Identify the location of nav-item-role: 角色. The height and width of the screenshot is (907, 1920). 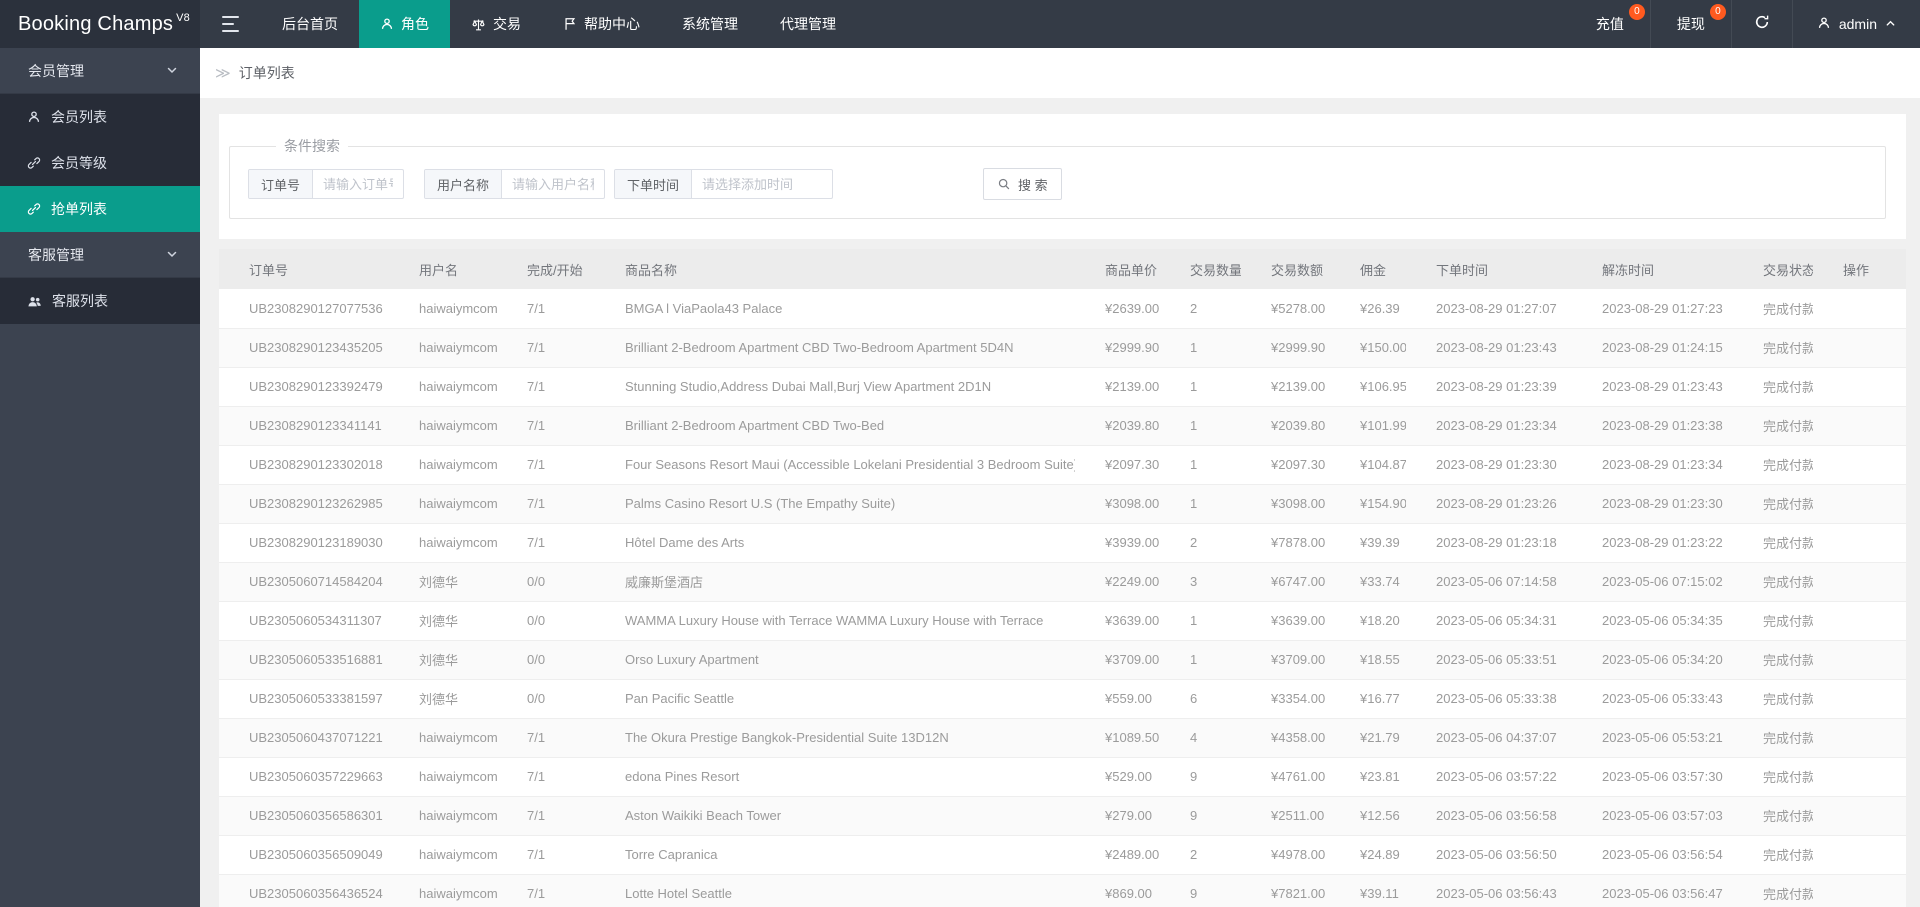
(404, 24).